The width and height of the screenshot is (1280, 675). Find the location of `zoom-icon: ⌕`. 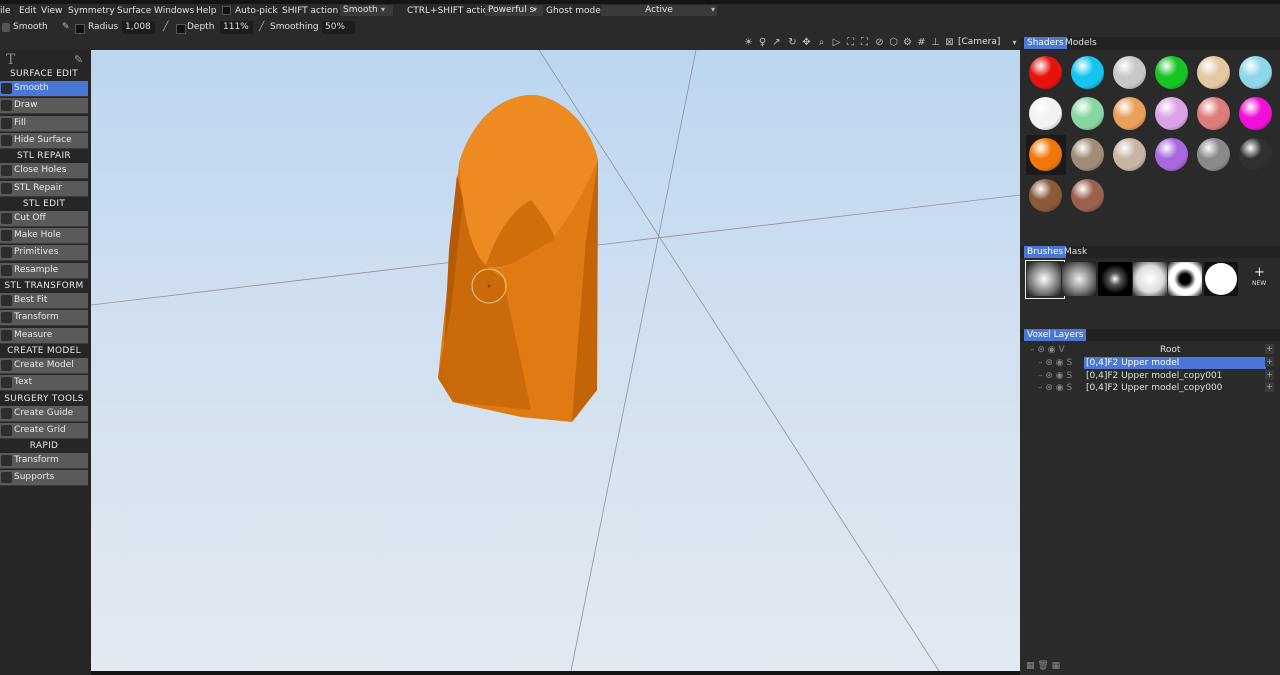

zoom-icon: ⌕ is located at coordinates (821, 42).